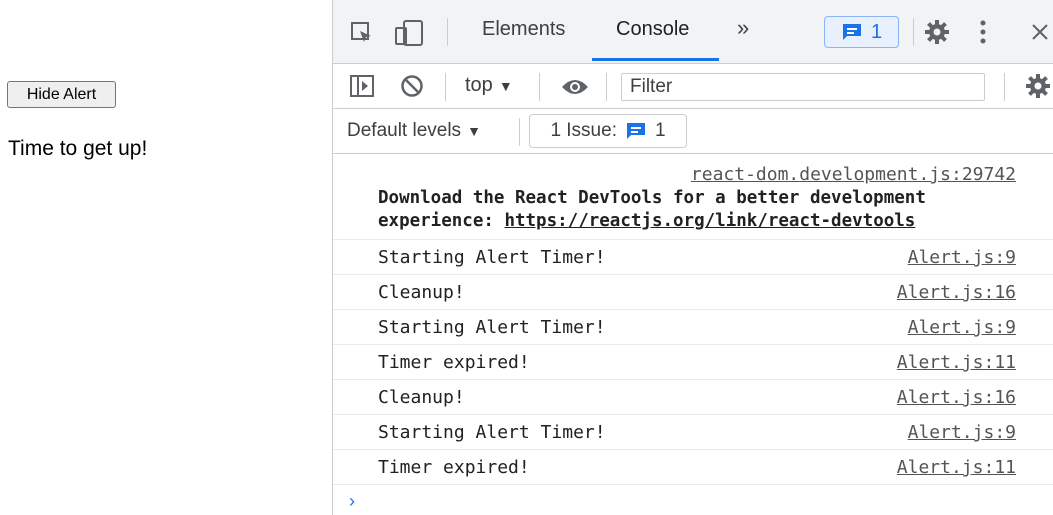 The width and height of the screenshot is (1053, 515). What do you see at coordinates (693, 500) in the screenshot?
I see `console-prompt: ›` at bounding box center [693, 500].